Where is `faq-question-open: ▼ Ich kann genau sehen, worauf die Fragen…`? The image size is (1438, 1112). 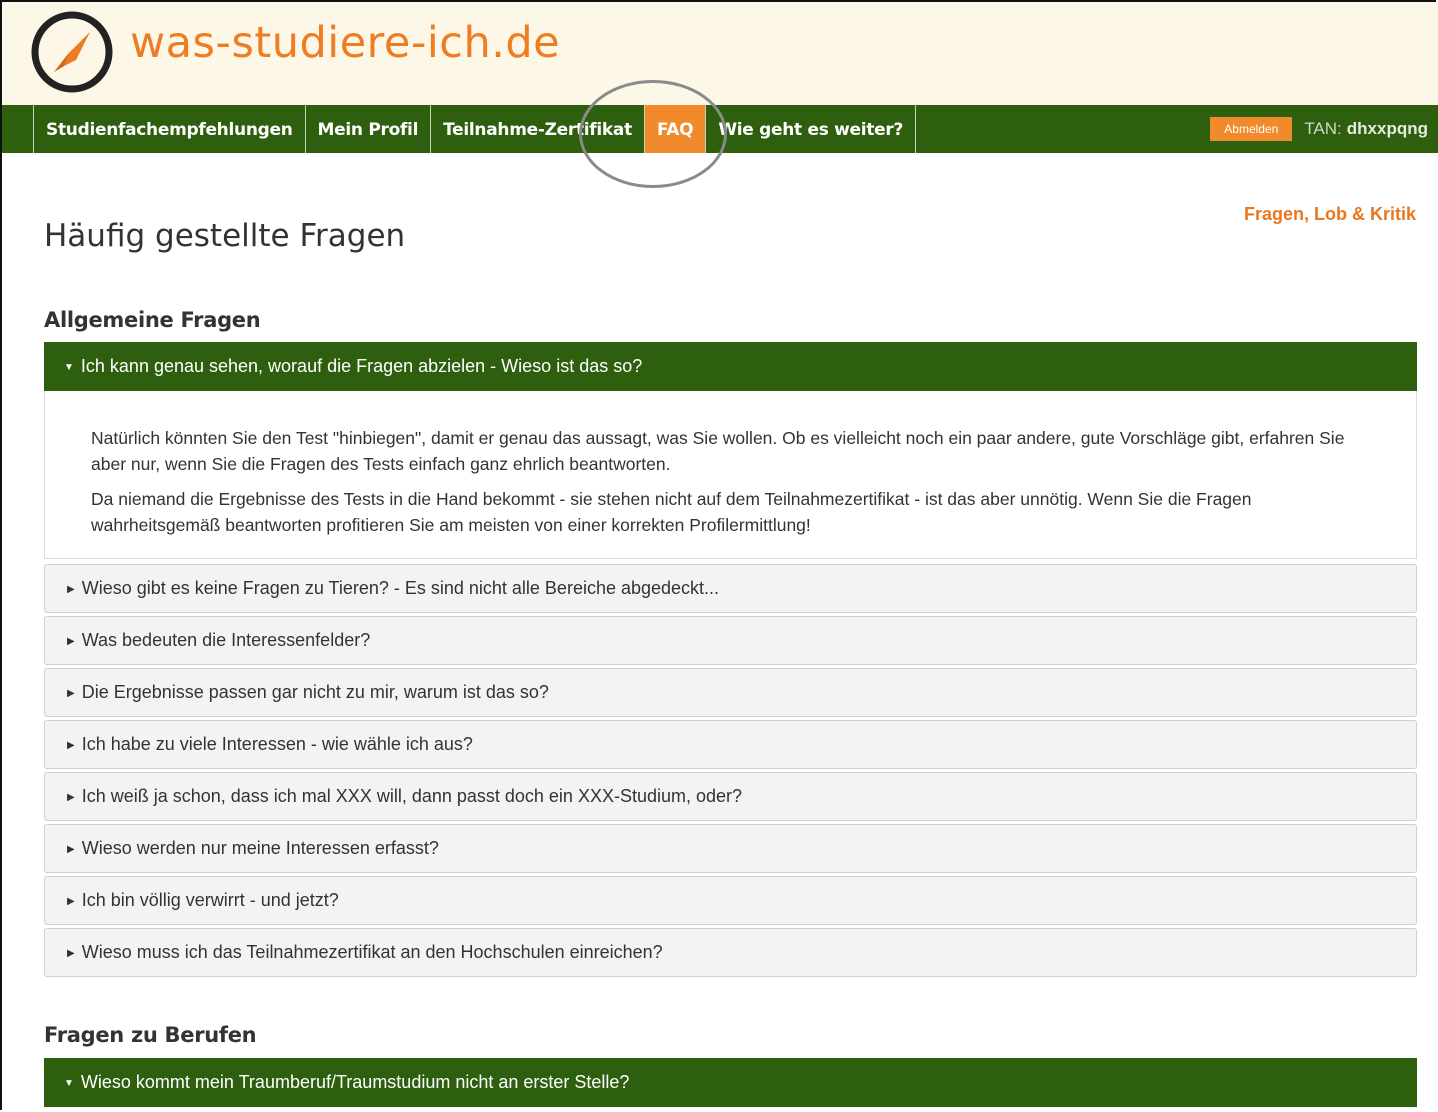 faq-question-open: ▼ Ich kann genau sehen, worauf die Fragen… is located at coordinates (730, 366).